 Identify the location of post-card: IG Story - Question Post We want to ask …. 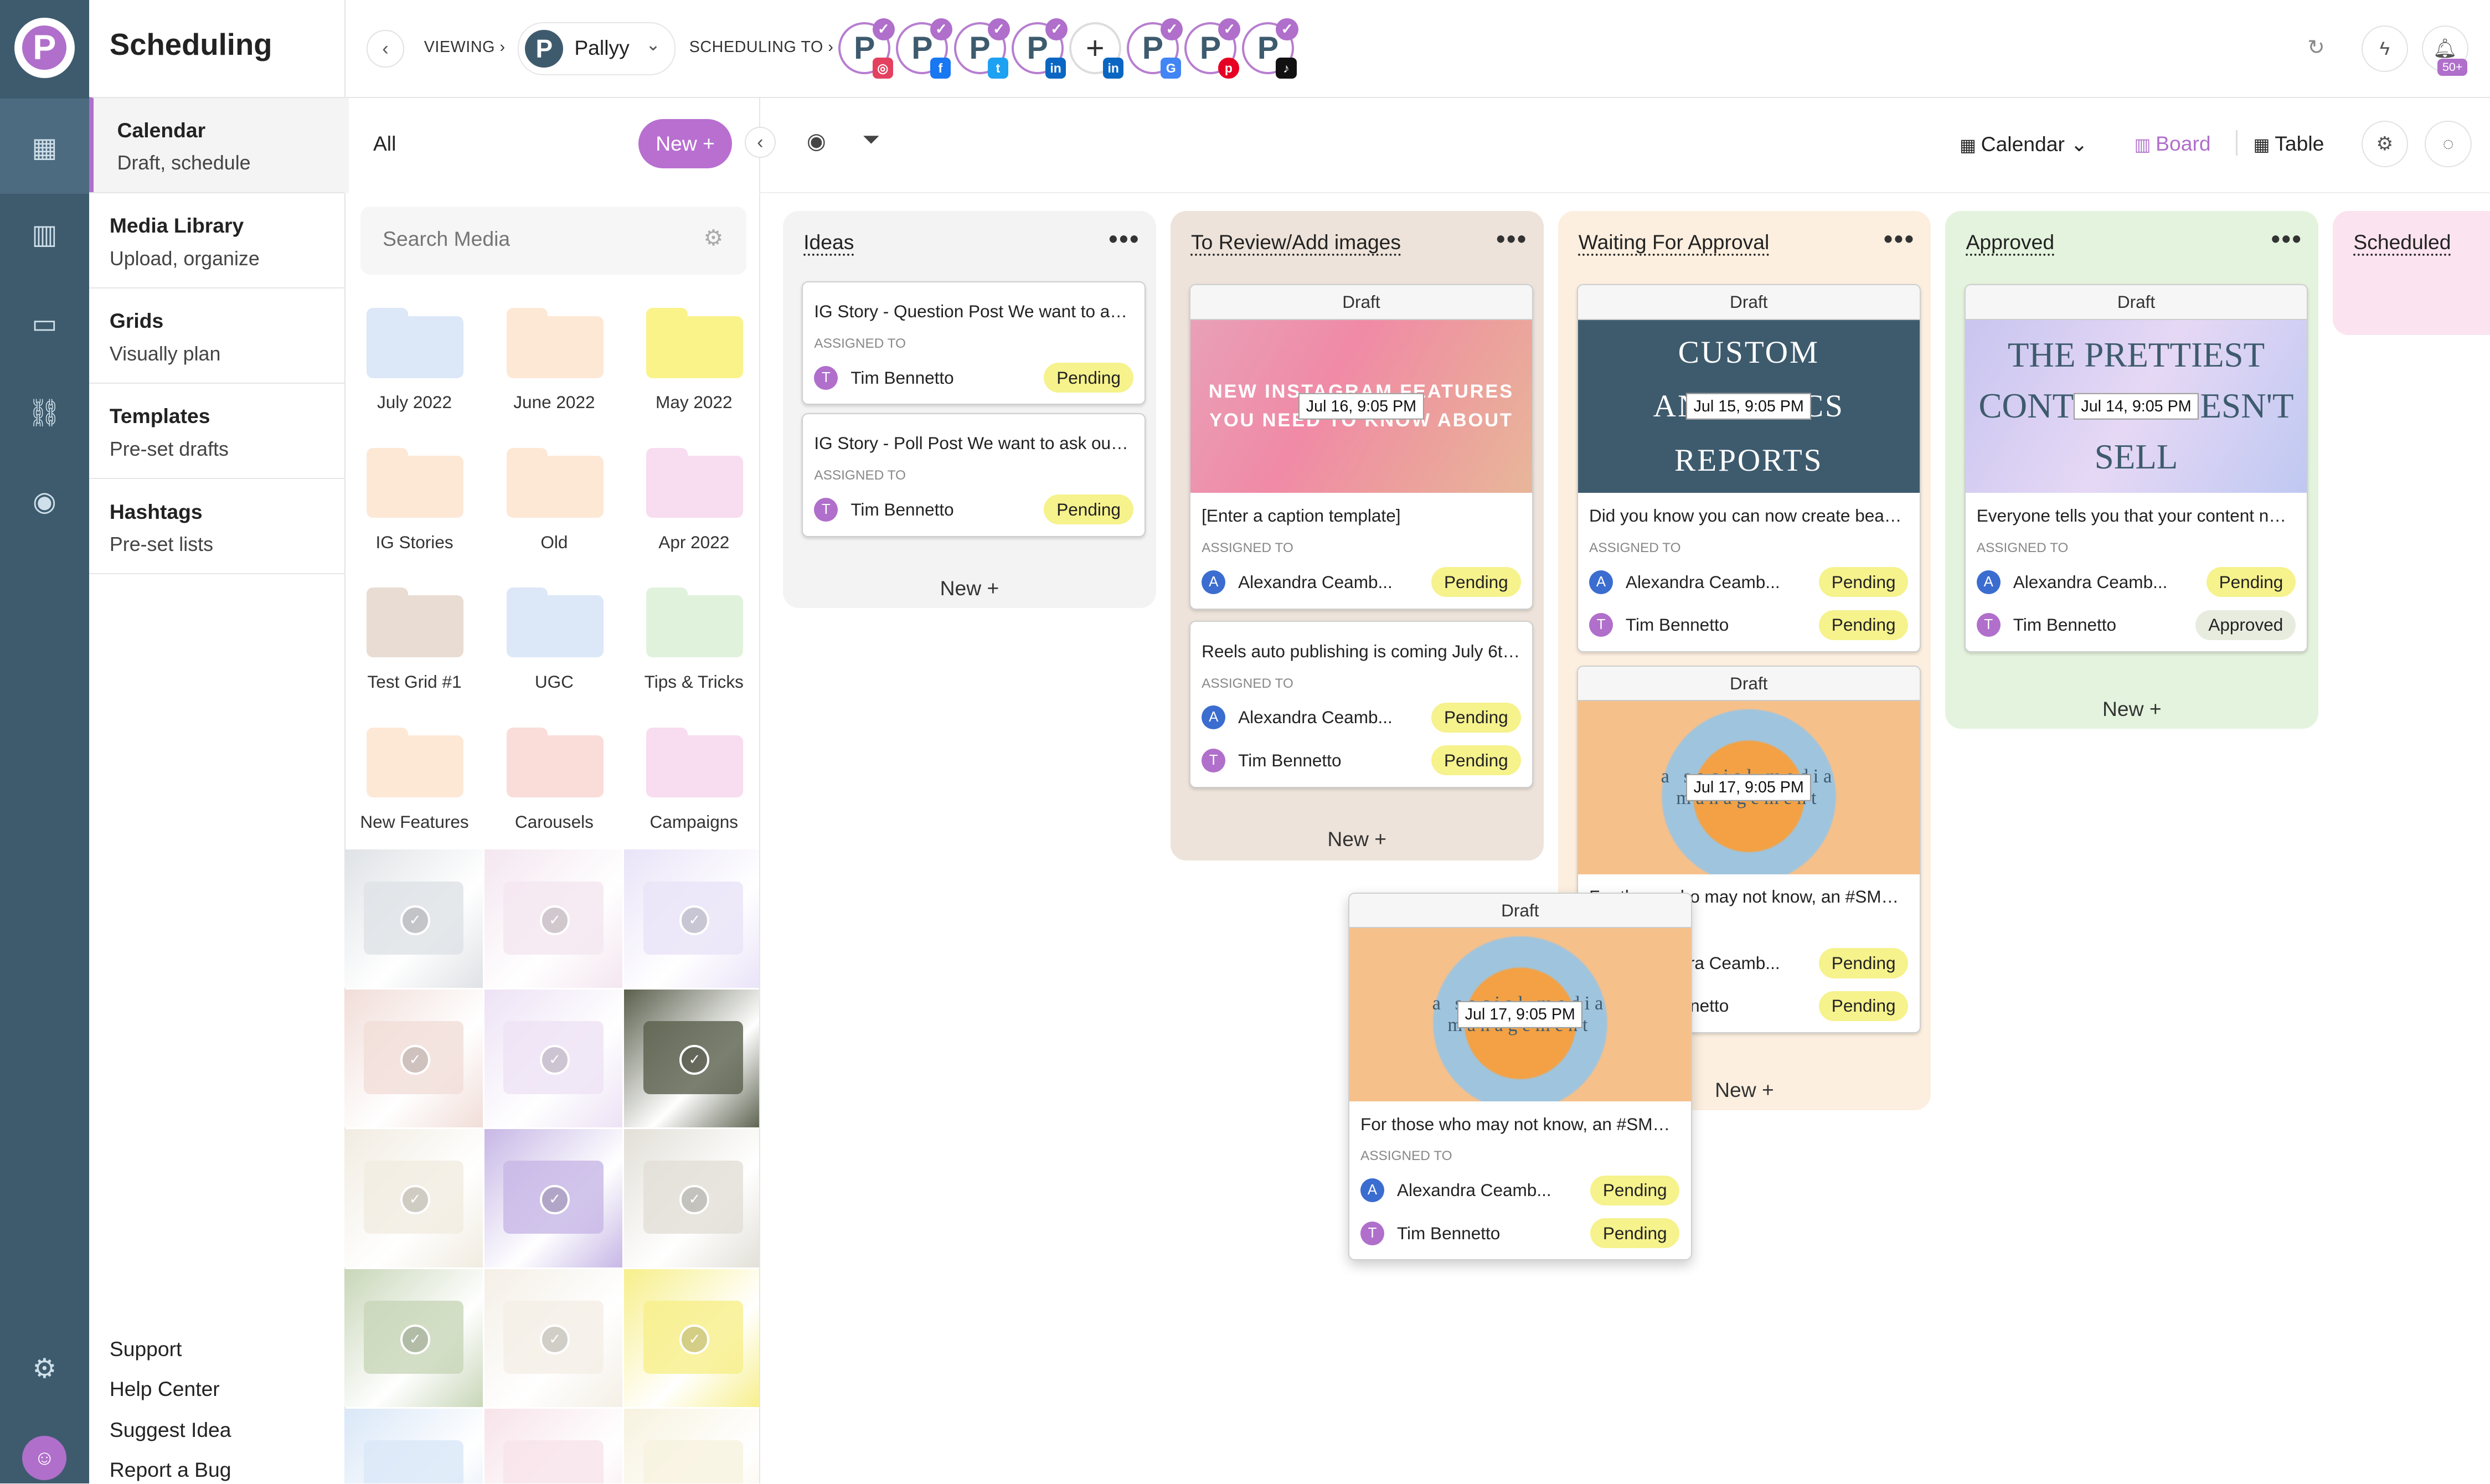
(974, 343).